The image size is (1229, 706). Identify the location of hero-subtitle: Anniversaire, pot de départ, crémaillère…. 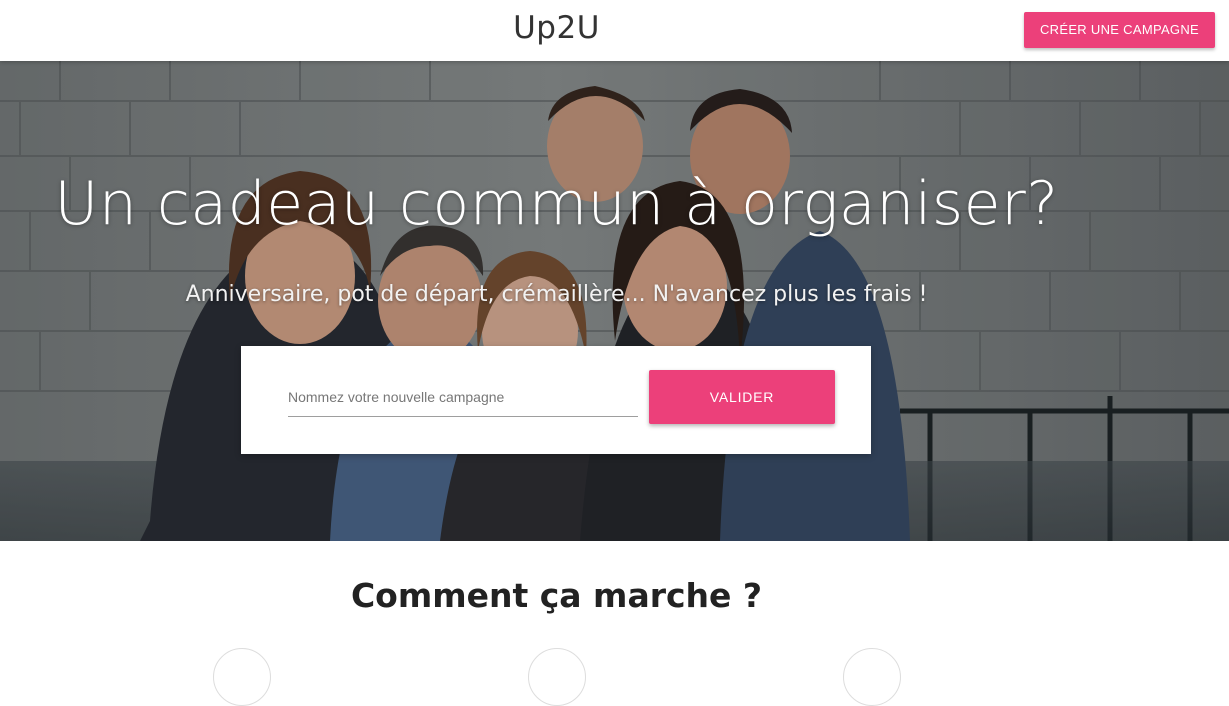
(556, 294).